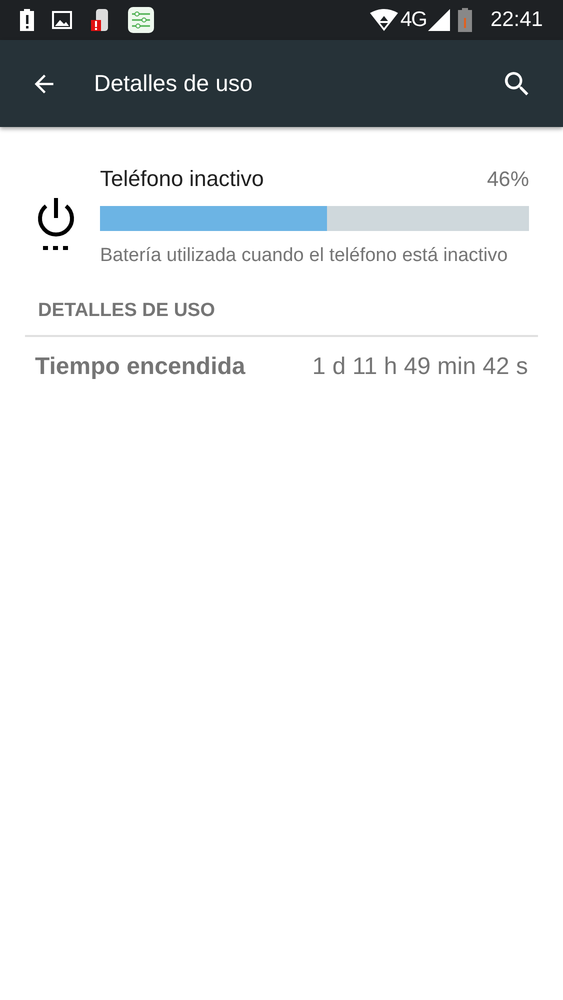 The width and height of the screenshot is (563, 1000). I want to click on section-header: DETALLES DE USO, so click(281, 316).